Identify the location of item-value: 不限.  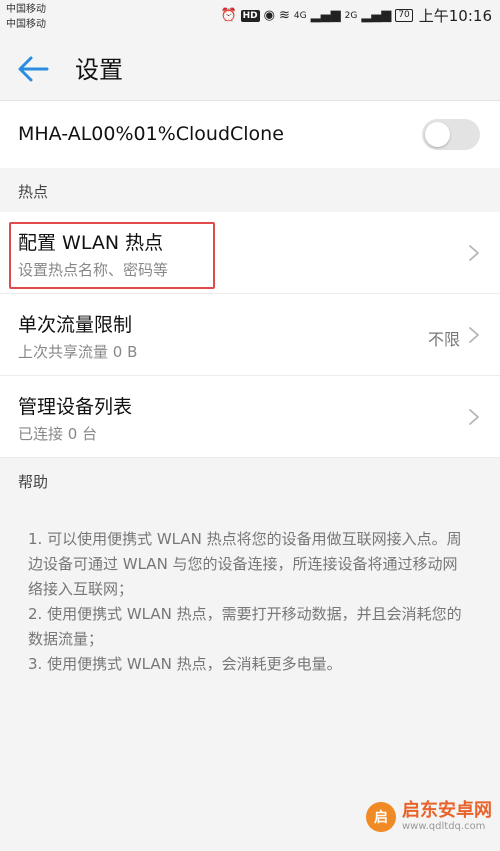
(443, 339).